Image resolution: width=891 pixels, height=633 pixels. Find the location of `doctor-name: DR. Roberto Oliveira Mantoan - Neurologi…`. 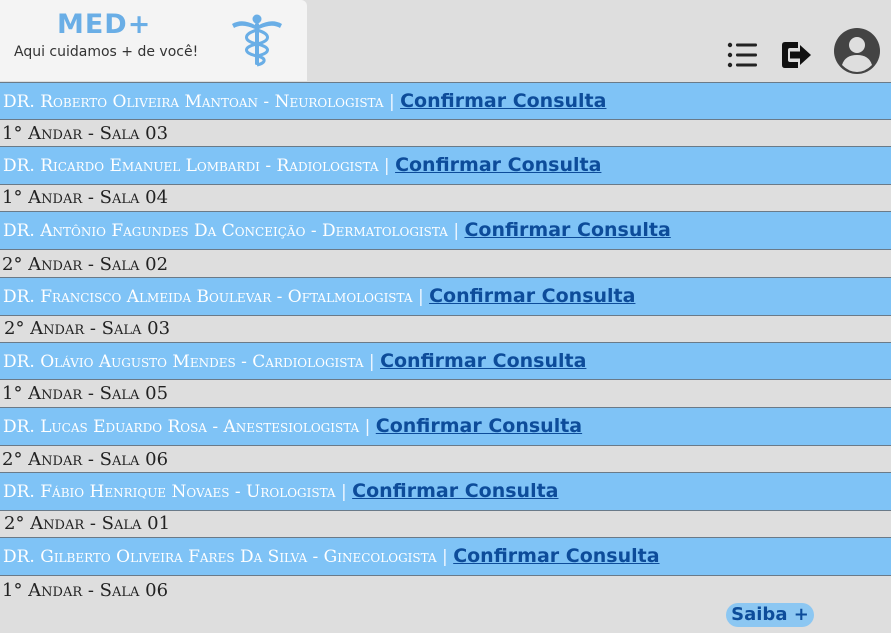

doctor-name: DR. Roberto Oliveira Mantoan - Neurologi… is located at coordinates (193, 102).